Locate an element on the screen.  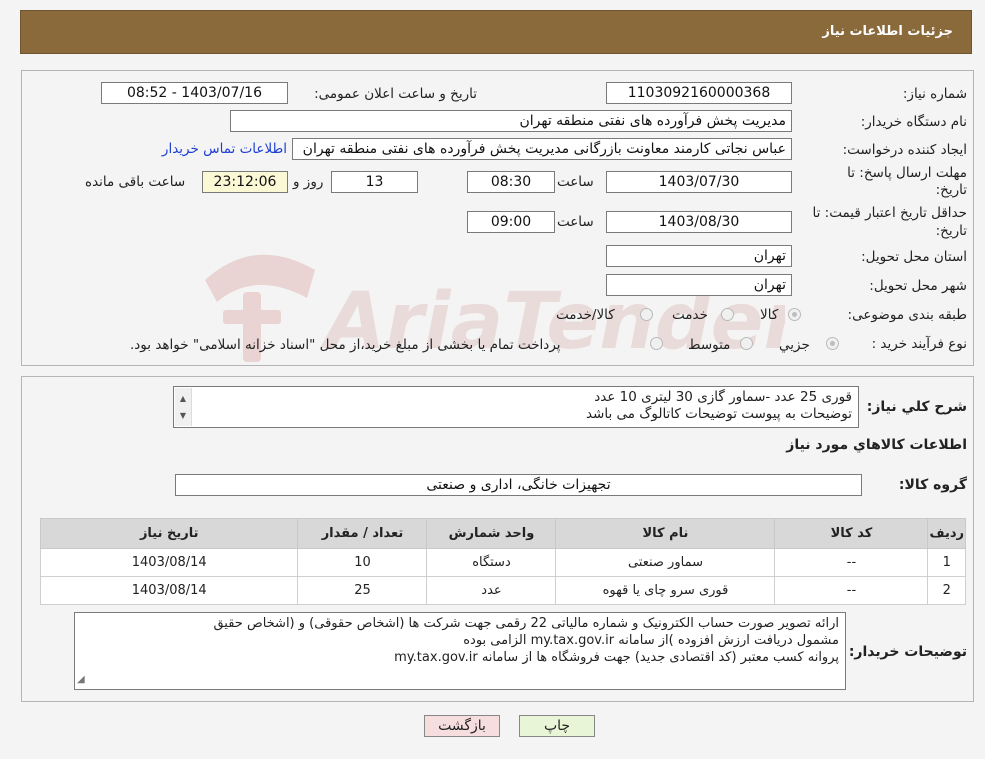
validity-label-date: تاریخ: is located at coordinates (951, 231).